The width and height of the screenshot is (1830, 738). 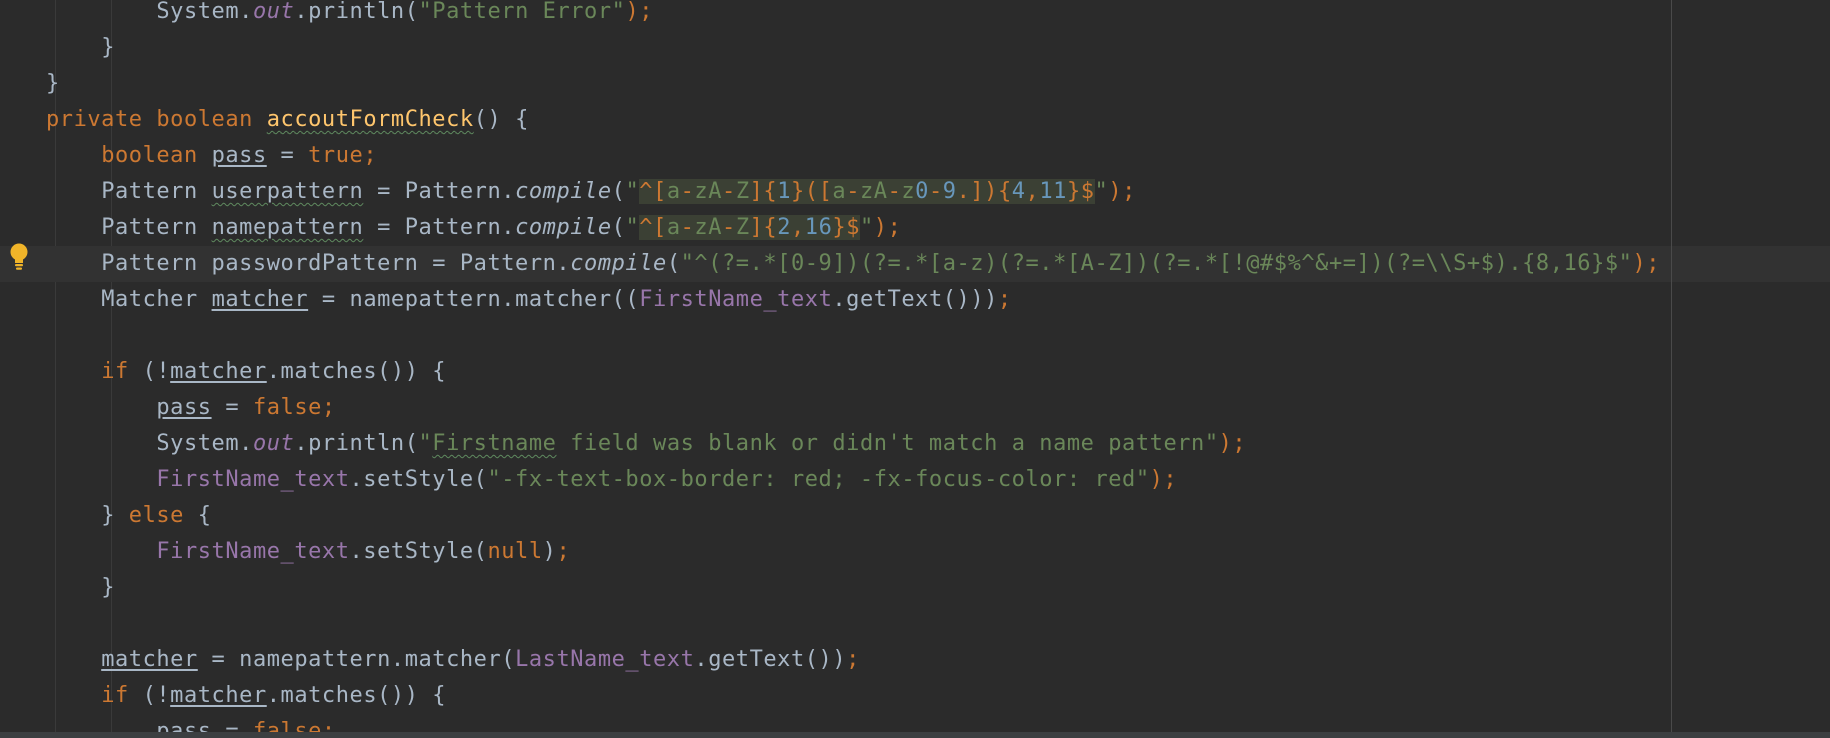 I want to click on code-token: userpattern, so click(x=287, y=191).